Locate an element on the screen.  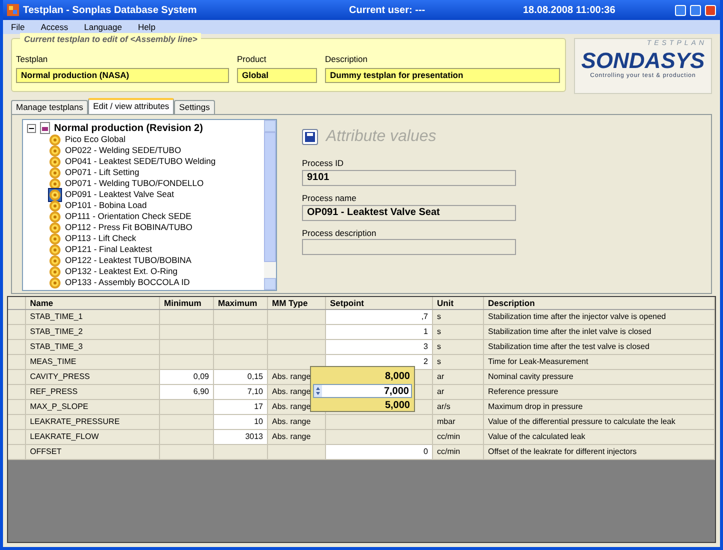
table-cell: STAB_TIME_2 is located at coordinates (93, 332).